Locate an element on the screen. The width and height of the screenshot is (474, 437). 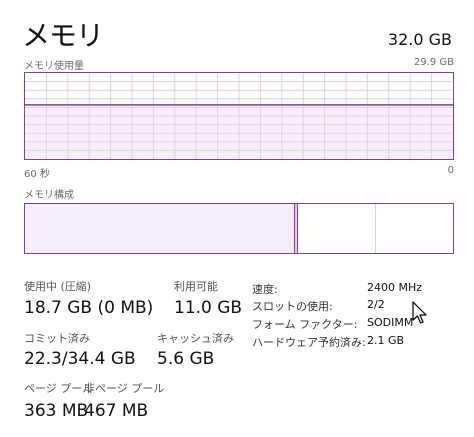
usage-graph-max: 29.9 GB is located at coordinates (433, 62).